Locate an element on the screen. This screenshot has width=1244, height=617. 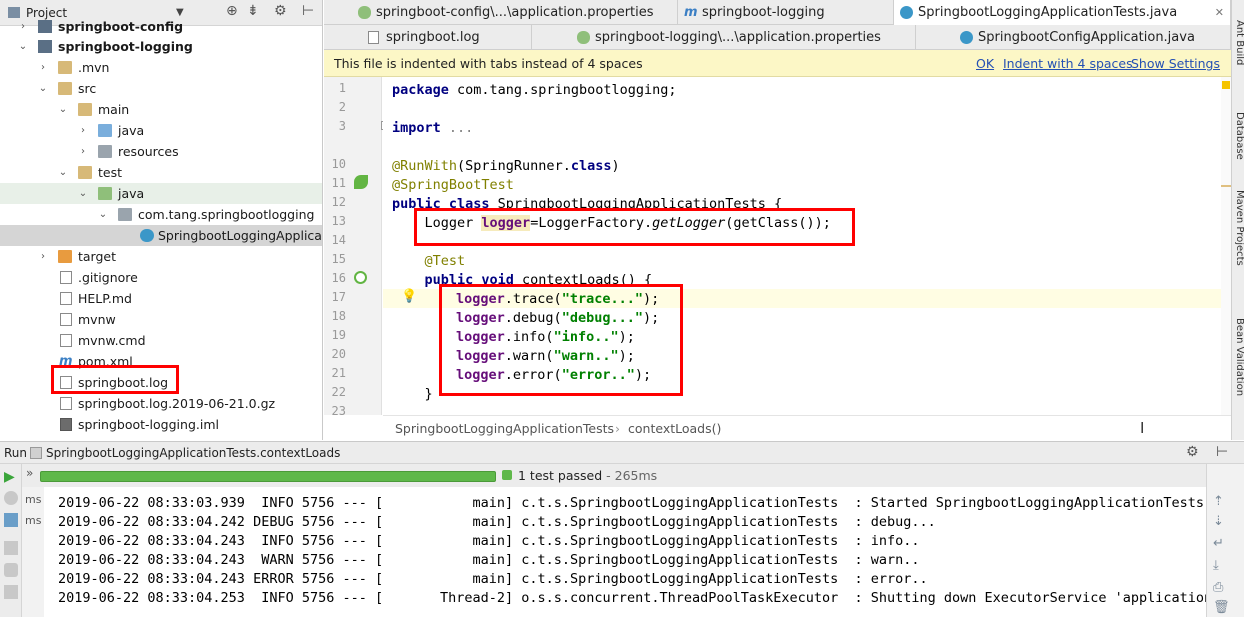
run-test-method-icon is located at coordinates (360, 277).